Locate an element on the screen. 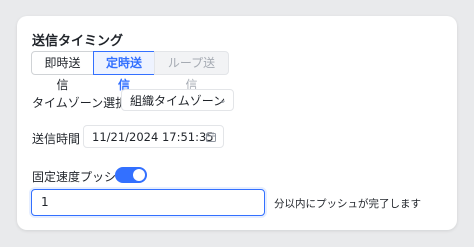 Image resolution: width=474 pixels, height=247 pixels. push-minutes-value: 1 is located at coordinates (45, 202).